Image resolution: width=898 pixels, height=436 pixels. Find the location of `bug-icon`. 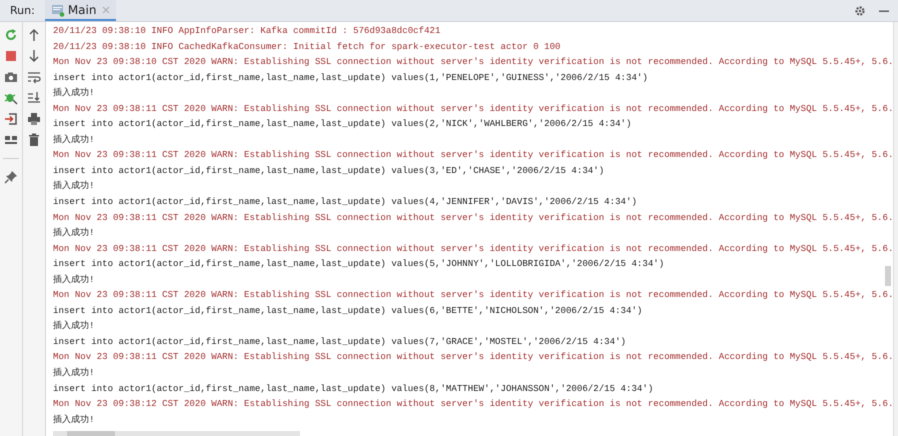

bug-icon is located at coordinates (11, 98).